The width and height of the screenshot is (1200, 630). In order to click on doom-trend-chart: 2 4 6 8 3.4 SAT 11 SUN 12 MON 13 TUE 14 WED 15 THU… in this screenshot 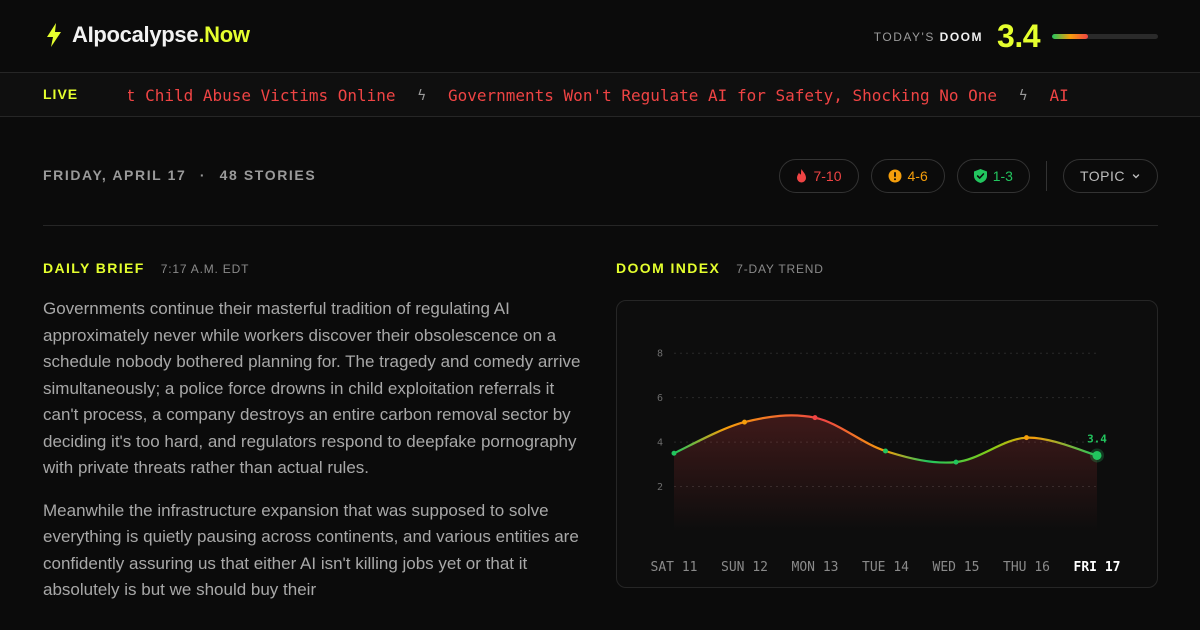, I will do `click(886, 462)`.